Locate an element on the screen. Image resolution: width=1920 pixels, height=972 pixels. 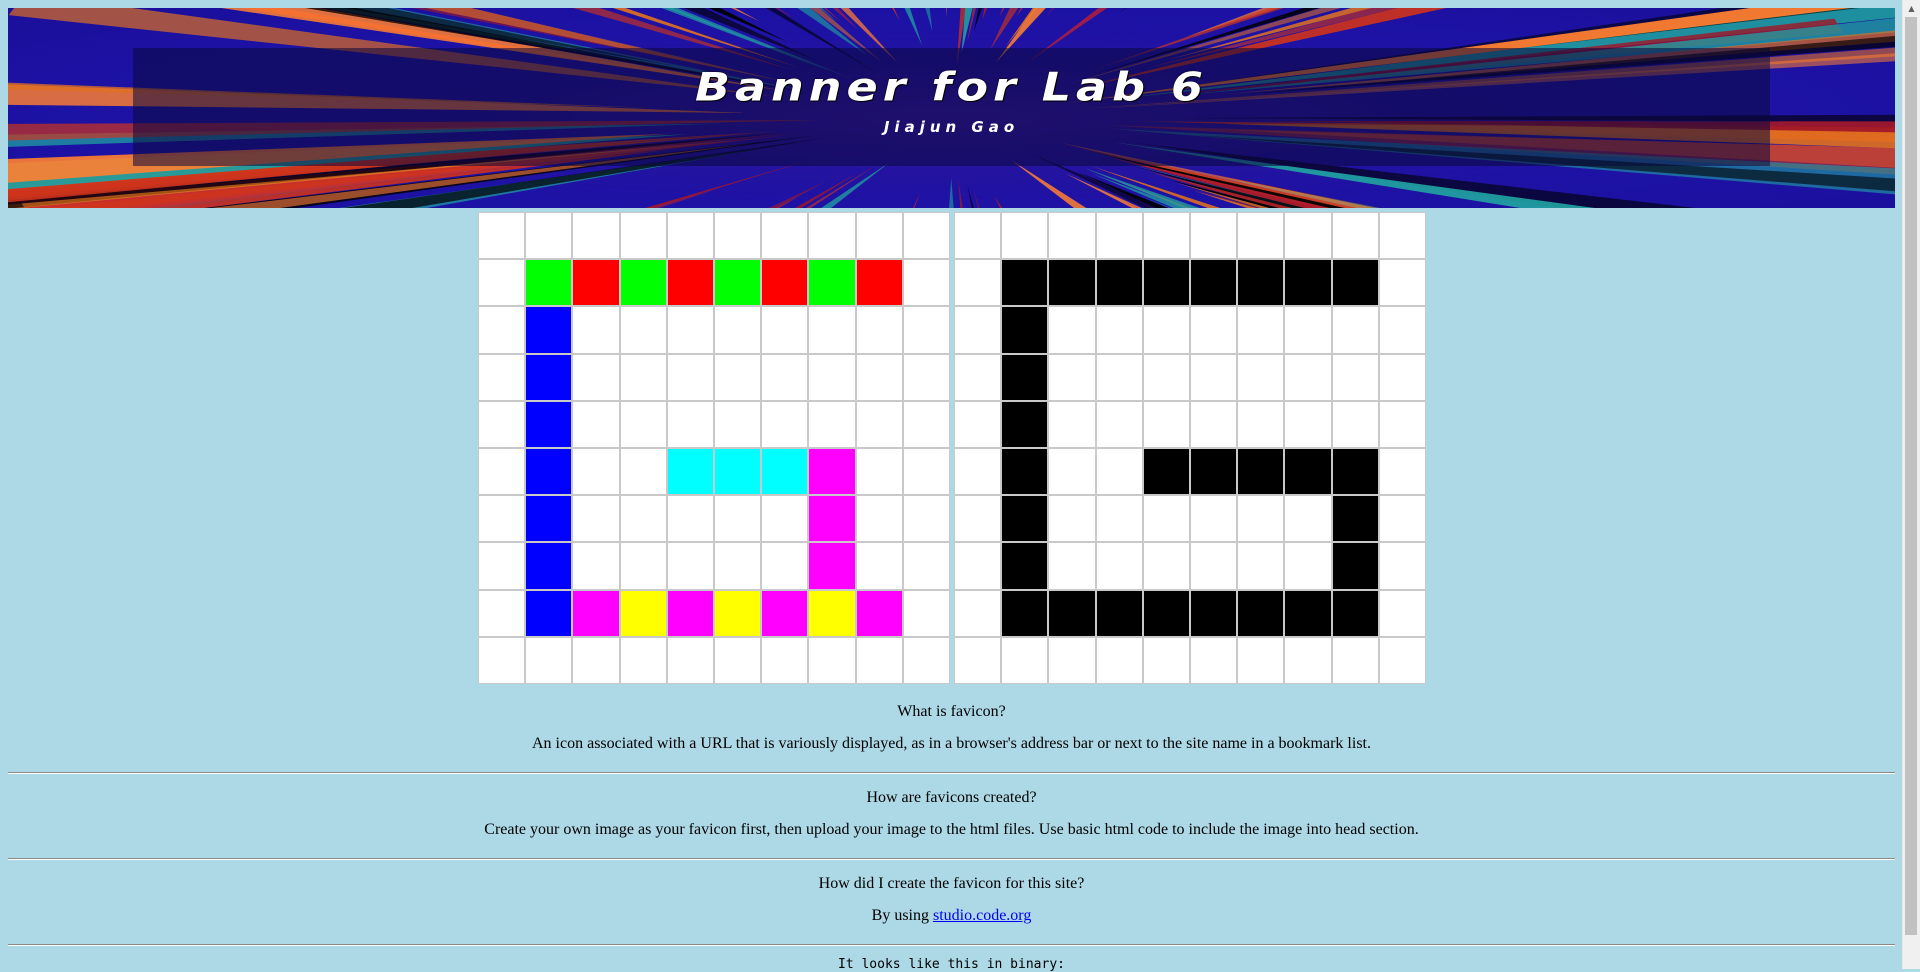
banner-title: Banner for Lab 6 is located at coordinates (951, 87).